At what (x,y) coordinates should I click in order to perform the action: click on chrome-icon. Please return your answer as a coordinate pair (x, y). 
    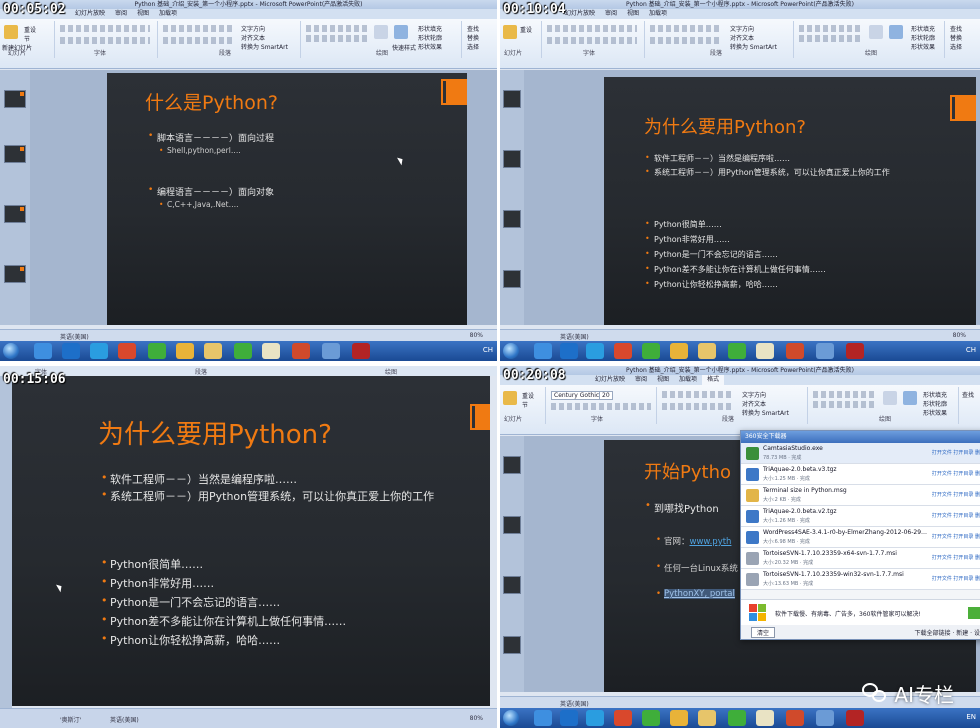
    Looking at the image, I should click on (185, 351).